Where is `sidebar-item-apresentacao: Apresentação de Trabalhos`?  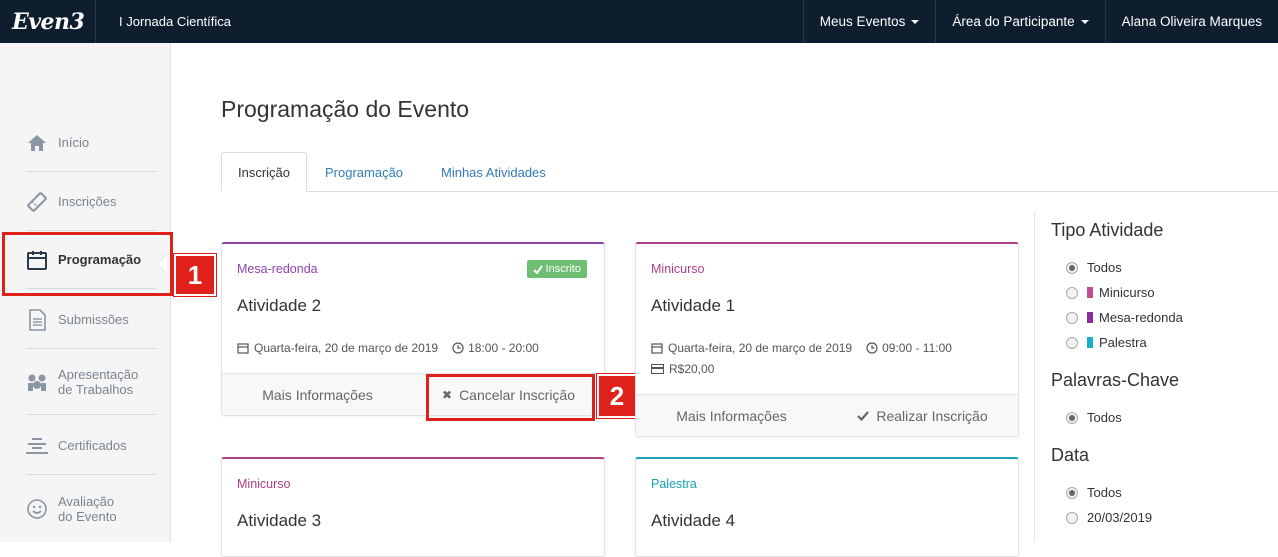
sidebar-item-apresentacao: Apresentação de Trabalhos is located at coordinates (91, 382).